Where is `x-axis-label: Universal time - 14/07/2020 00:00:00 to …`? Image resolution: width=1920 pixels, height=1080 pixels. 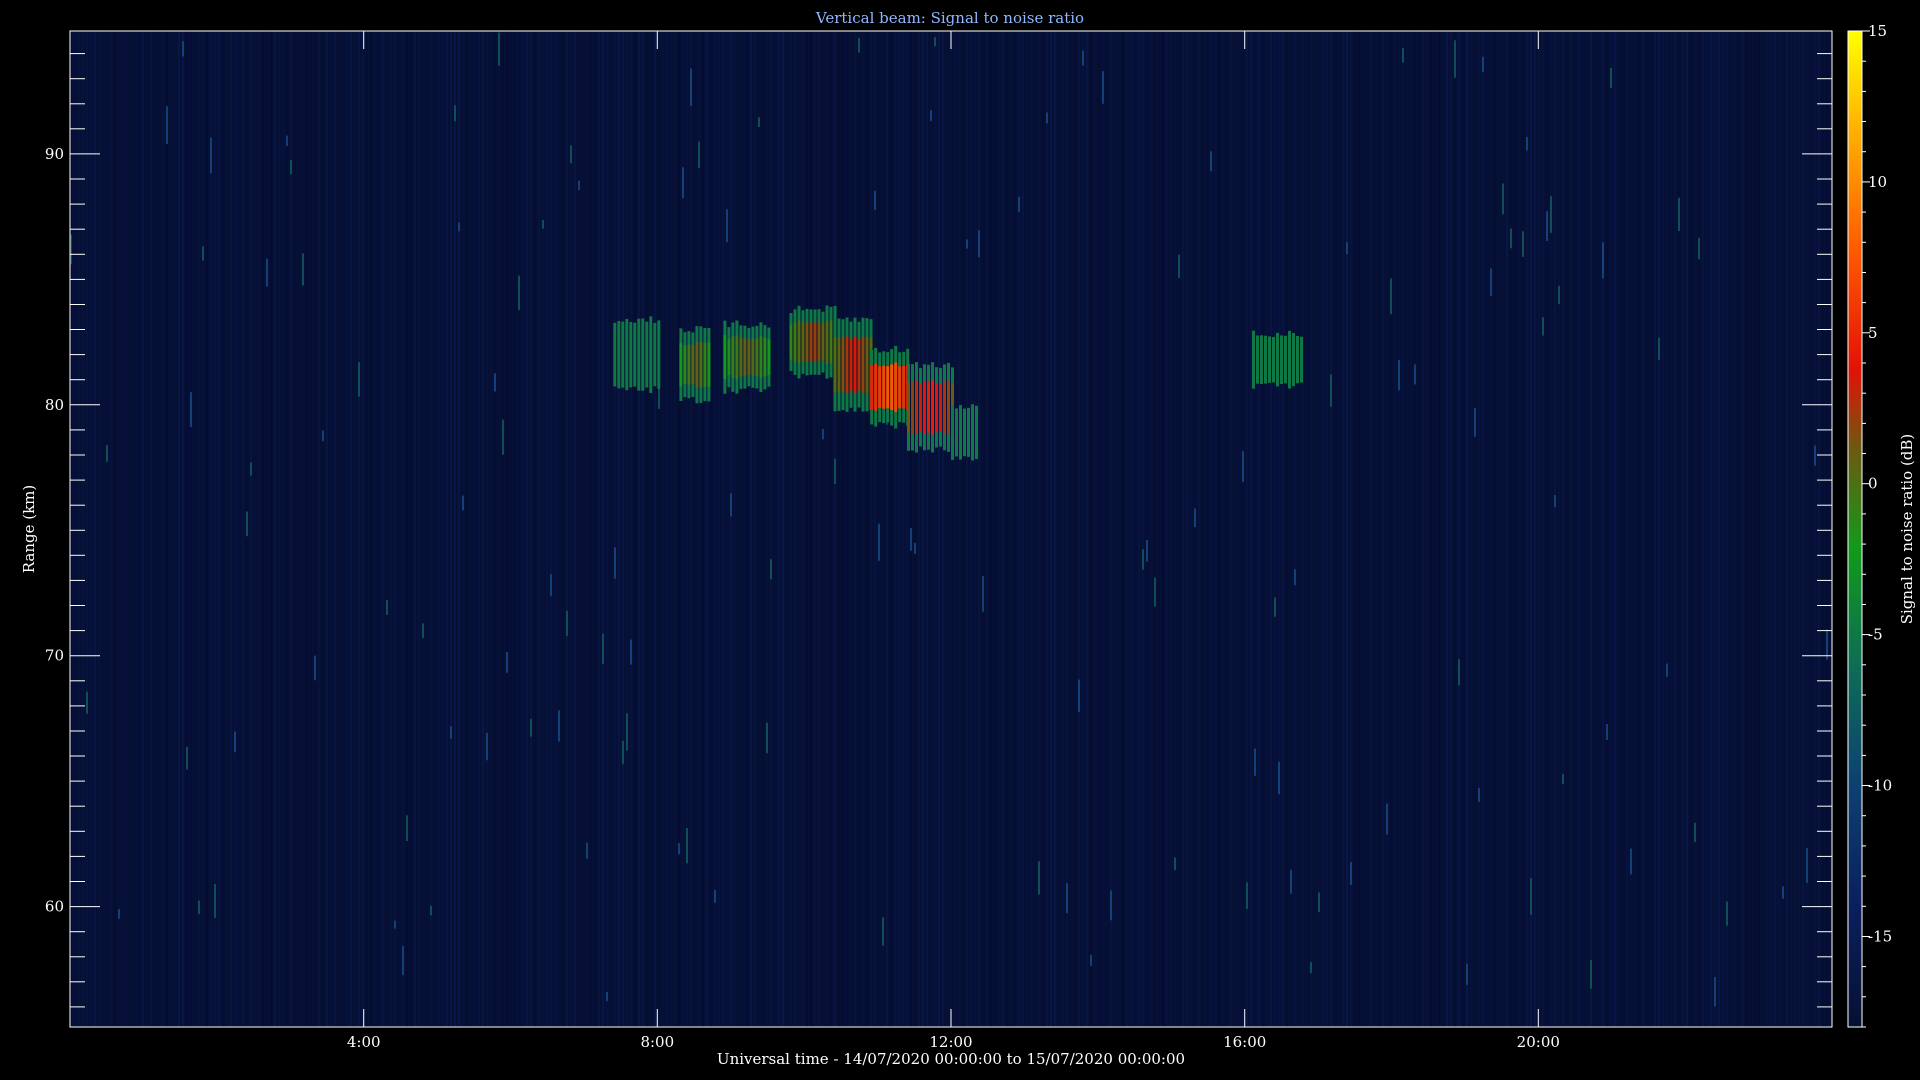 x-axis-label: Universal time - 14/07/2020 00:00:00 to … is located at coordinates (951, 1059).